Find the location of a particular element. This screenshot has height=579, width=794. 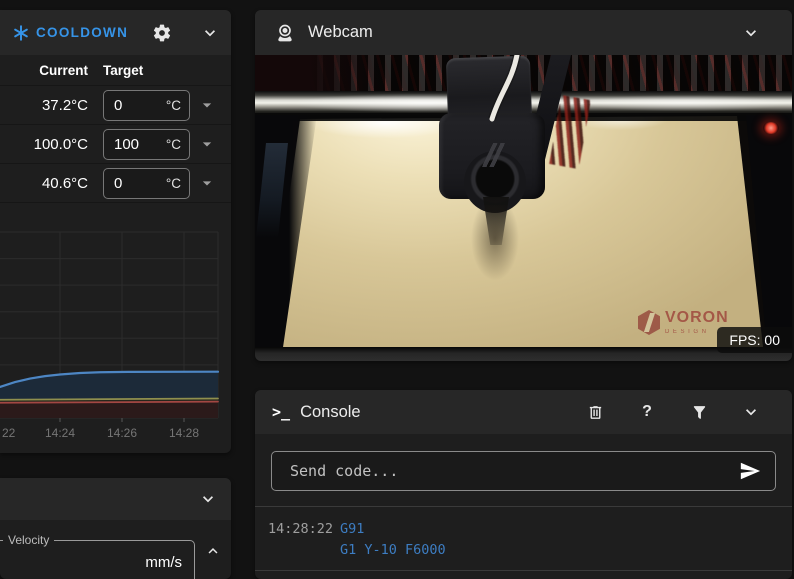

cooldown-button: COOLDOWN is located at coordinates (82, 32).